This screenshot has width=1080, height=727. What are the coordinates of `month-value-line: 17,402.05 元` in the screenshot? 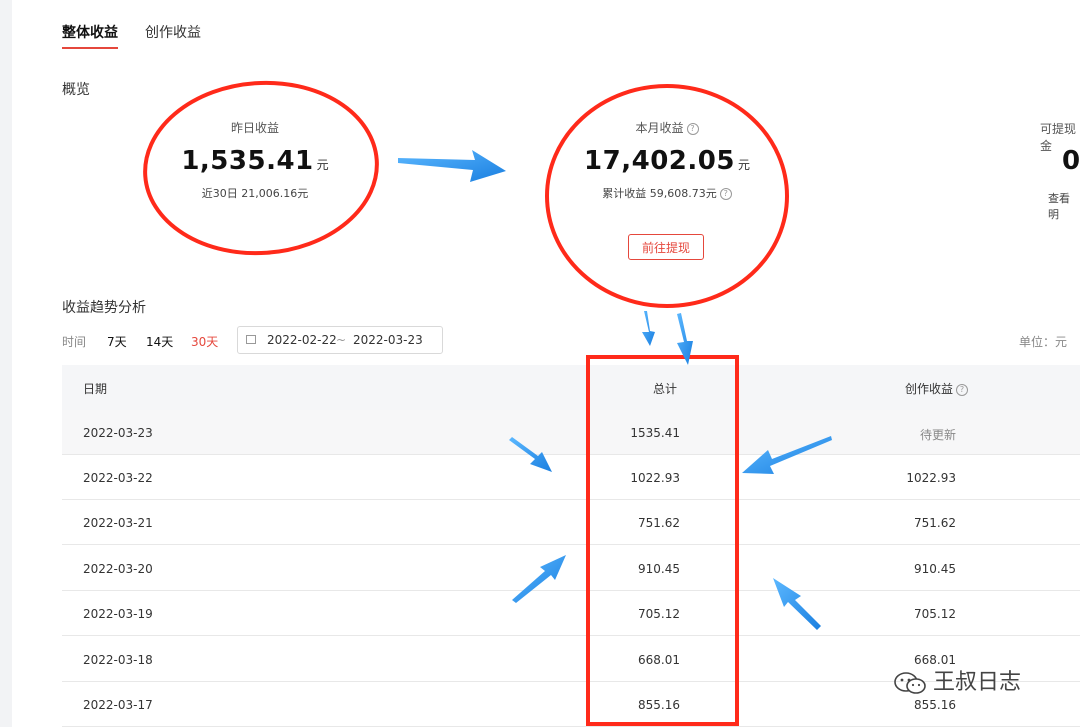 It's located at (667, 161).